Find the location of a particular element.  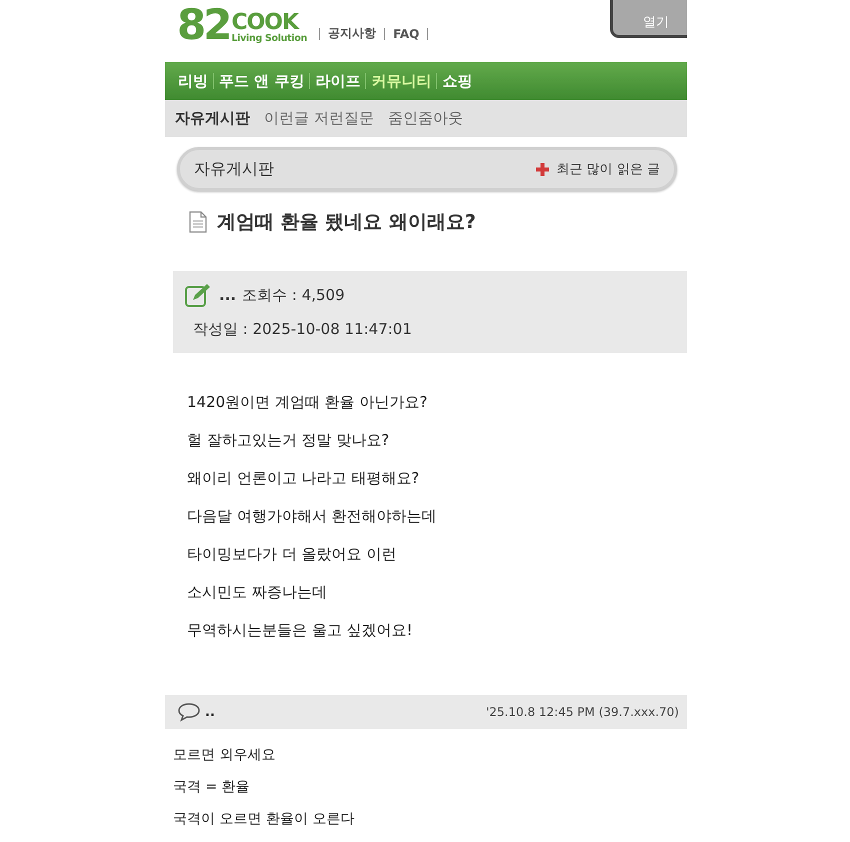

post-text: 소시민도 짜증나는데 is located at coordinates (257, 592).